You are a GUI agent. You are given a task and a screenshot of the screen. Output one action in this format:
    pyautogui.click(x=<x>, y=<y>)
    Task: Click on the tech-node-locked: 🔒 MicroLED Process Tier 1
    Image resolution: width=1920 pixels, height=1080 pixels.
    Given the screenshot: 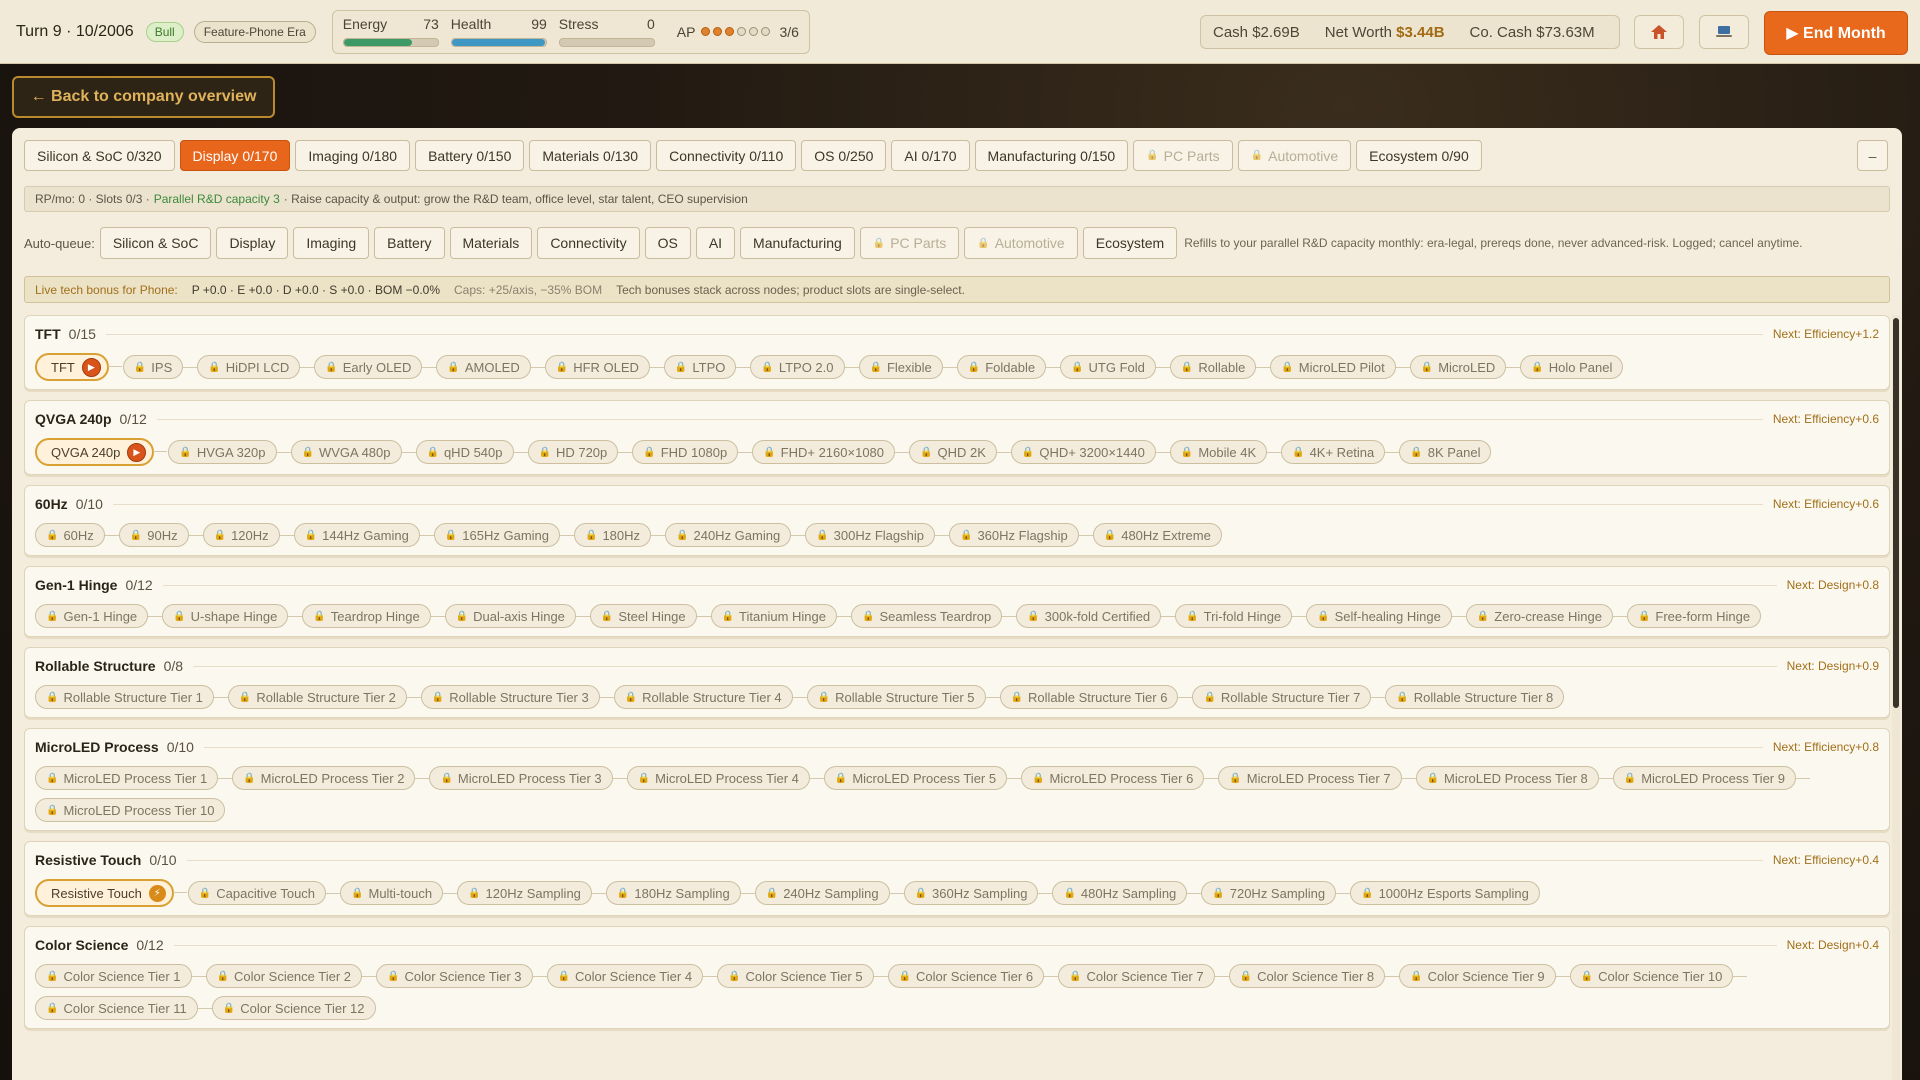 What is the action you would take?
    pyautogui.click(x=134, y=778)
    